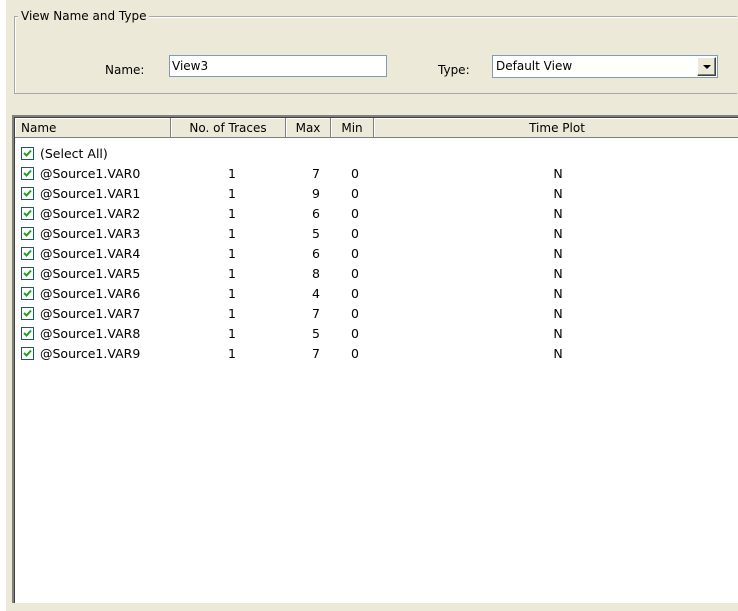 Image resolution: width=738 pixels, height=611 pixels. I want to click on variable-name: @Source1.VAR3, so click(90, 233).